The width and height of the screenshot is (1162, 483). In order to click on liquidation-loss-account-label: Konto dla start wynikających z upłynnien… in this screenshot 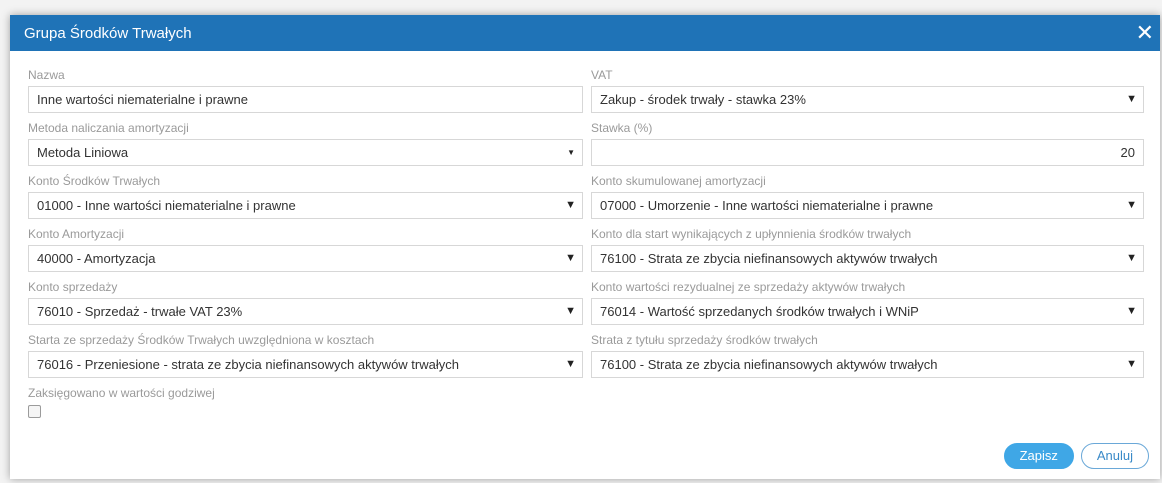, I will do `click(751, 234)`.